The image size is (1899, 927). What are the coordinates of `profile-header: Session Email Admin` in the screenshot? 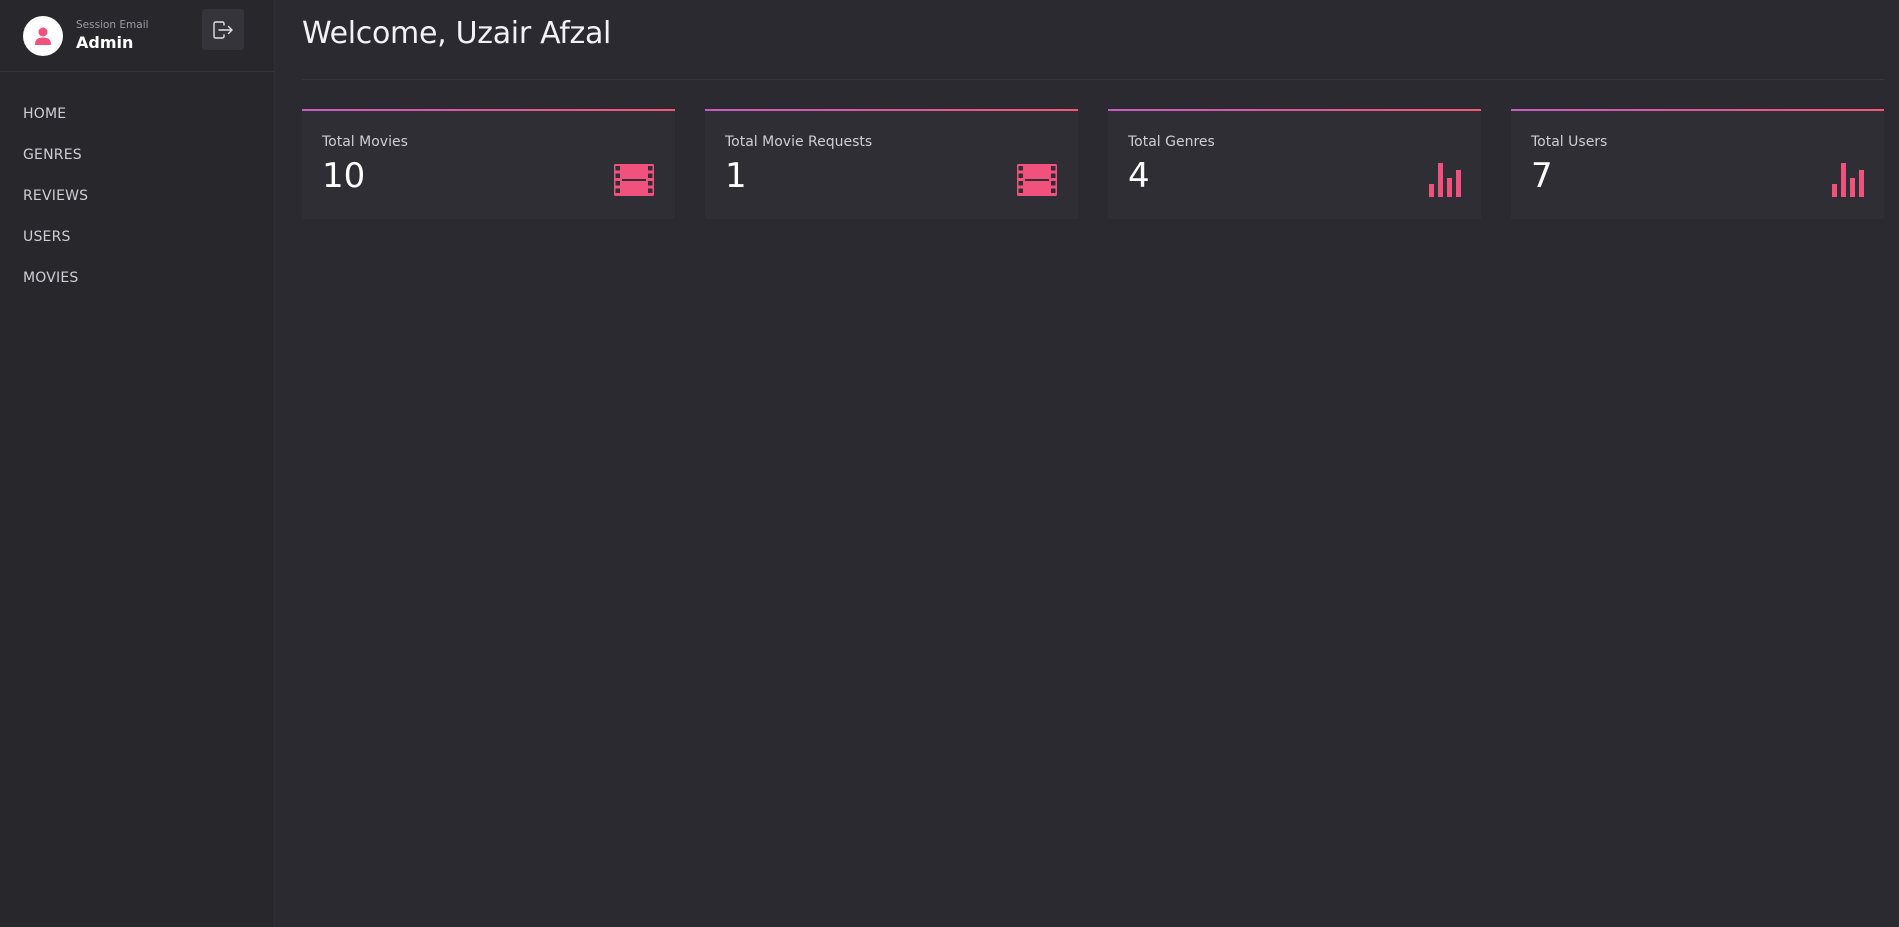 It's located at (137, 36).